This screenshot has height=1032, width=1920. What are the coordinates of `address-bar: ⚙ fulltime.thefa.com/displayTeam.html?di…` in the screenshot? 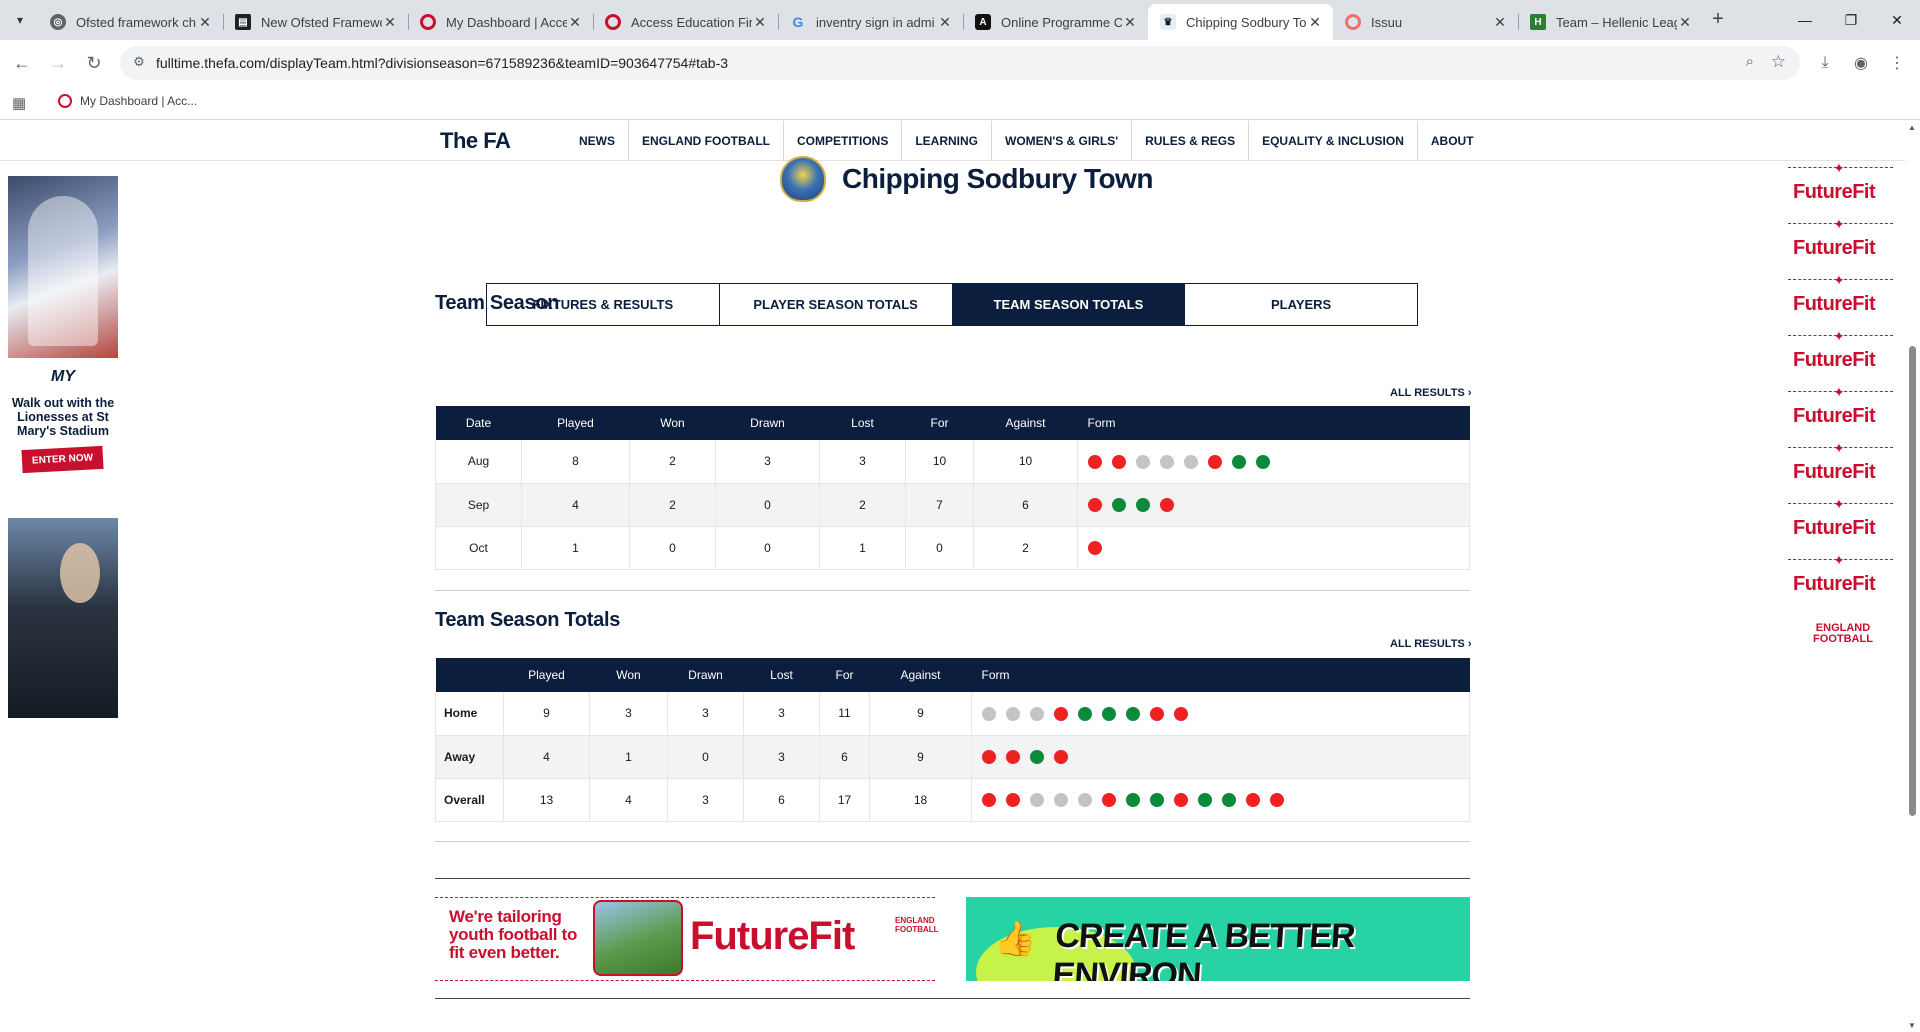 It's located at (960, 63).